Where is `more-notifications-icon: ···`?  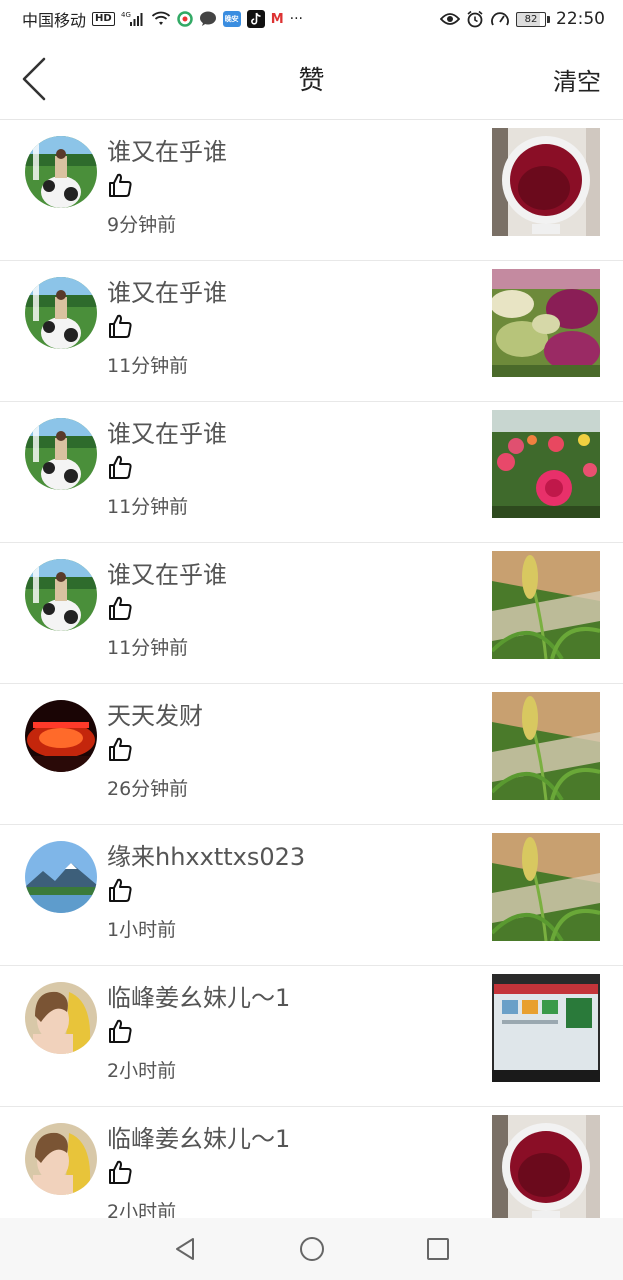 more-notifications-icon: ··· is located at coordinates (296, 19).